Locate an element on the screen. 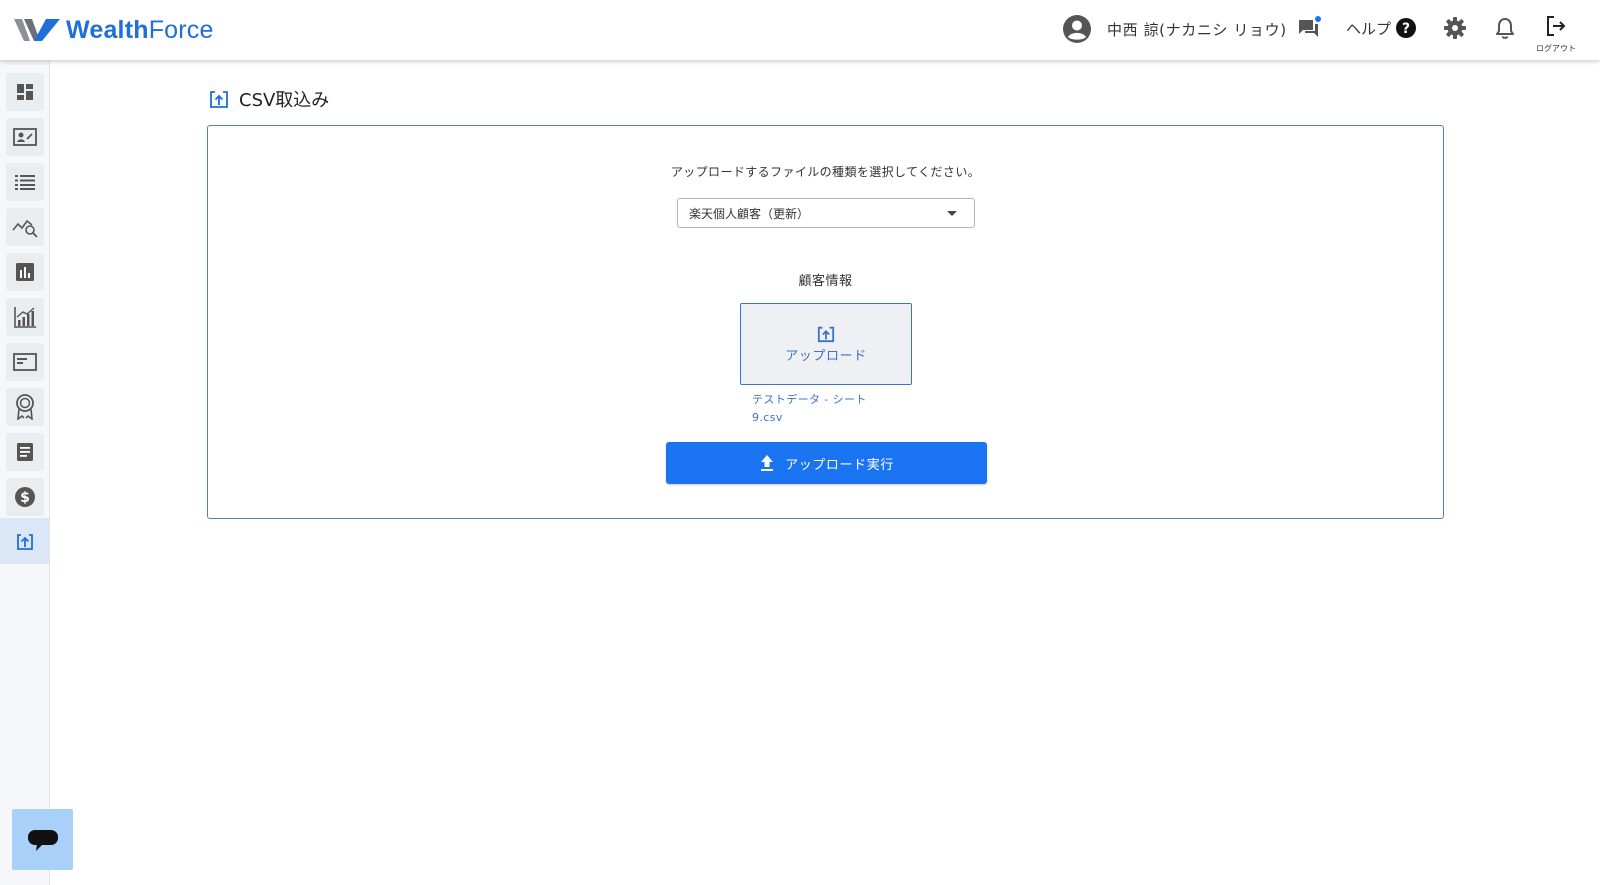 The image size is (1600, 885). document-icon is located at coordinates (25, 452).